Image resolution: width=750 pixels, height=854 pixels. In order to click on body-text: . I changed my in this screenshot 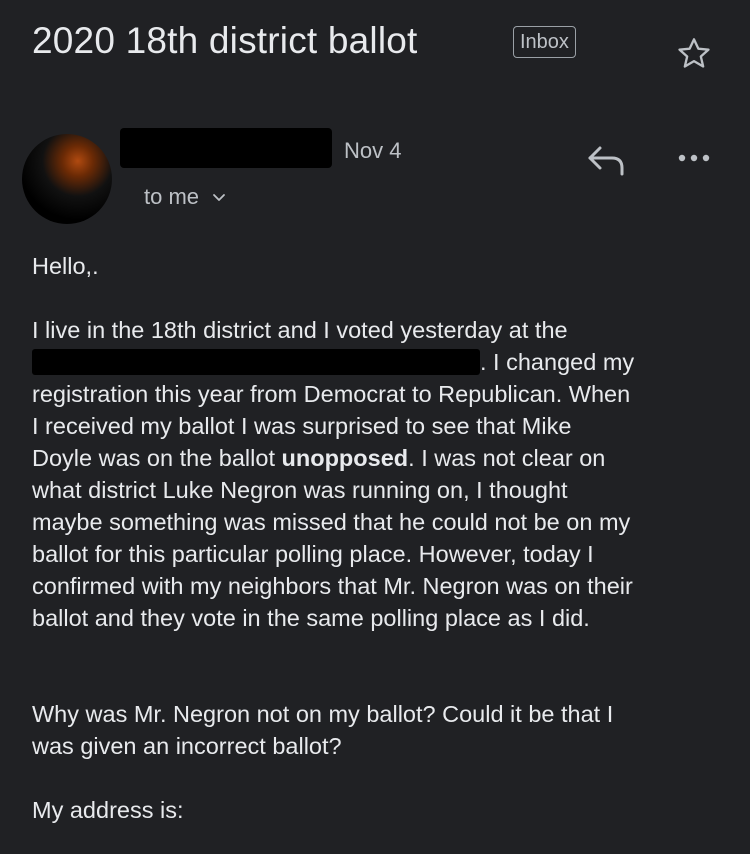, I will do `click(557, 362)`.